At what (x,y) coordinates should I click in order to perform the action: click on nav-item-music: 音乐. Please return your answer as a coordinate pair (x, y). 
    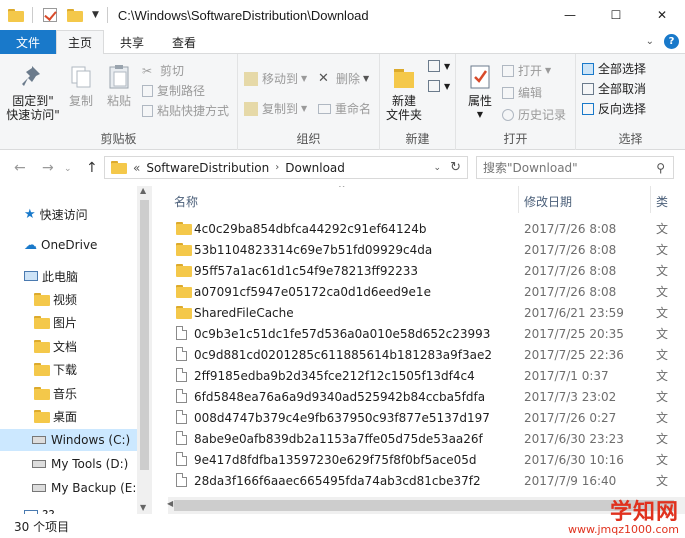
    Looking at the image, I should click on (76, 393).